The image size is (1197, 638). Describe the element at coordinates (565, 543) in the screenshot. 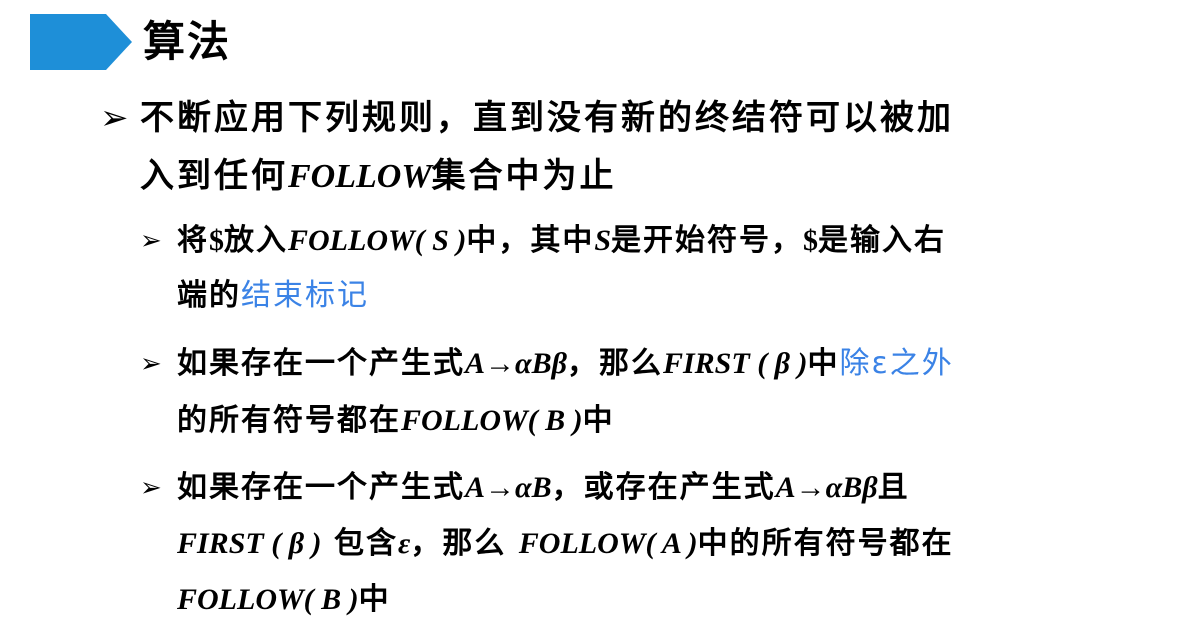

I see `rule-3-line2: FIRST ( β ) 包含ε，那么 FOLLOW( A )中的所有符号都在` at that location.